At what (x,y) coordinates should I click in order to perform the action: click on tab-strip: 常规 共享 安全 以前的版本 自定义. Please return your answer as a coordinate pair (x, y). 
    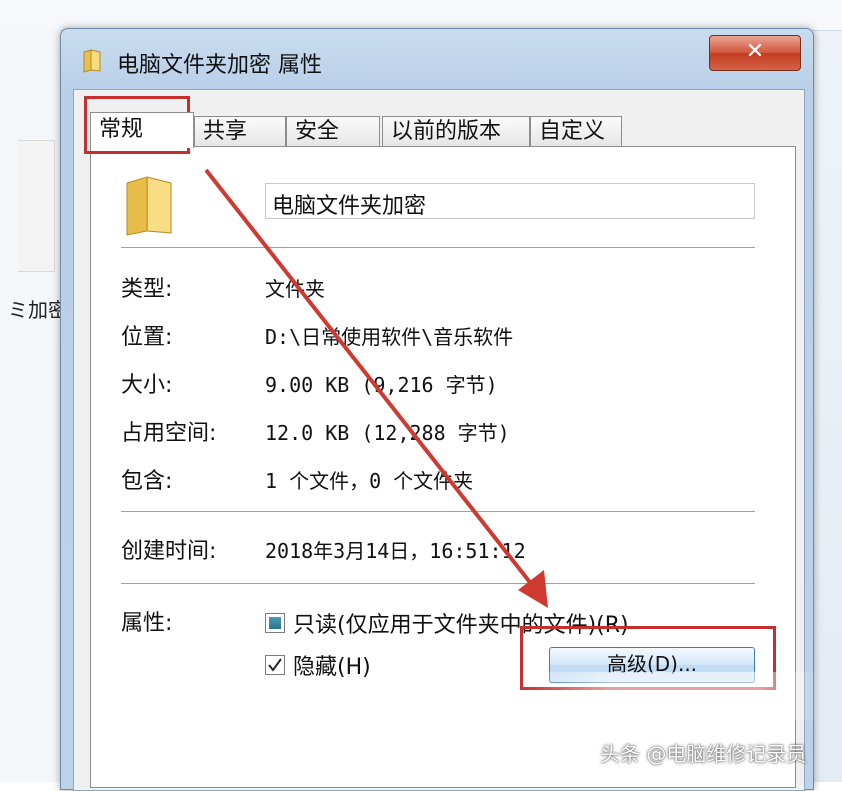
    Looking at the image, I should click on (440, 130).